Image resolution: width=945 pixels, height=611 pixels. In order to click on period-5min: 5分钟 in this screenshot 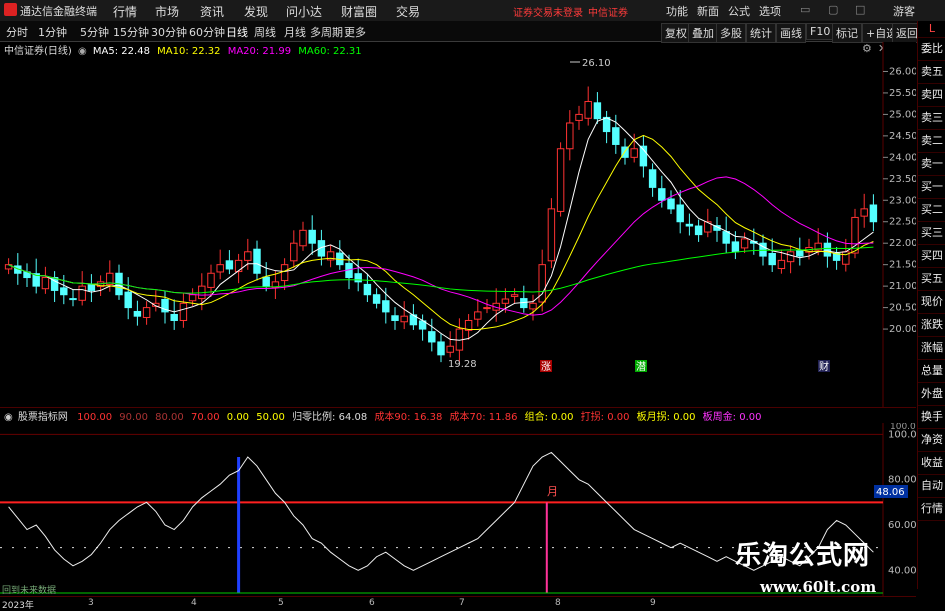, I will do `click(94, 32)`.